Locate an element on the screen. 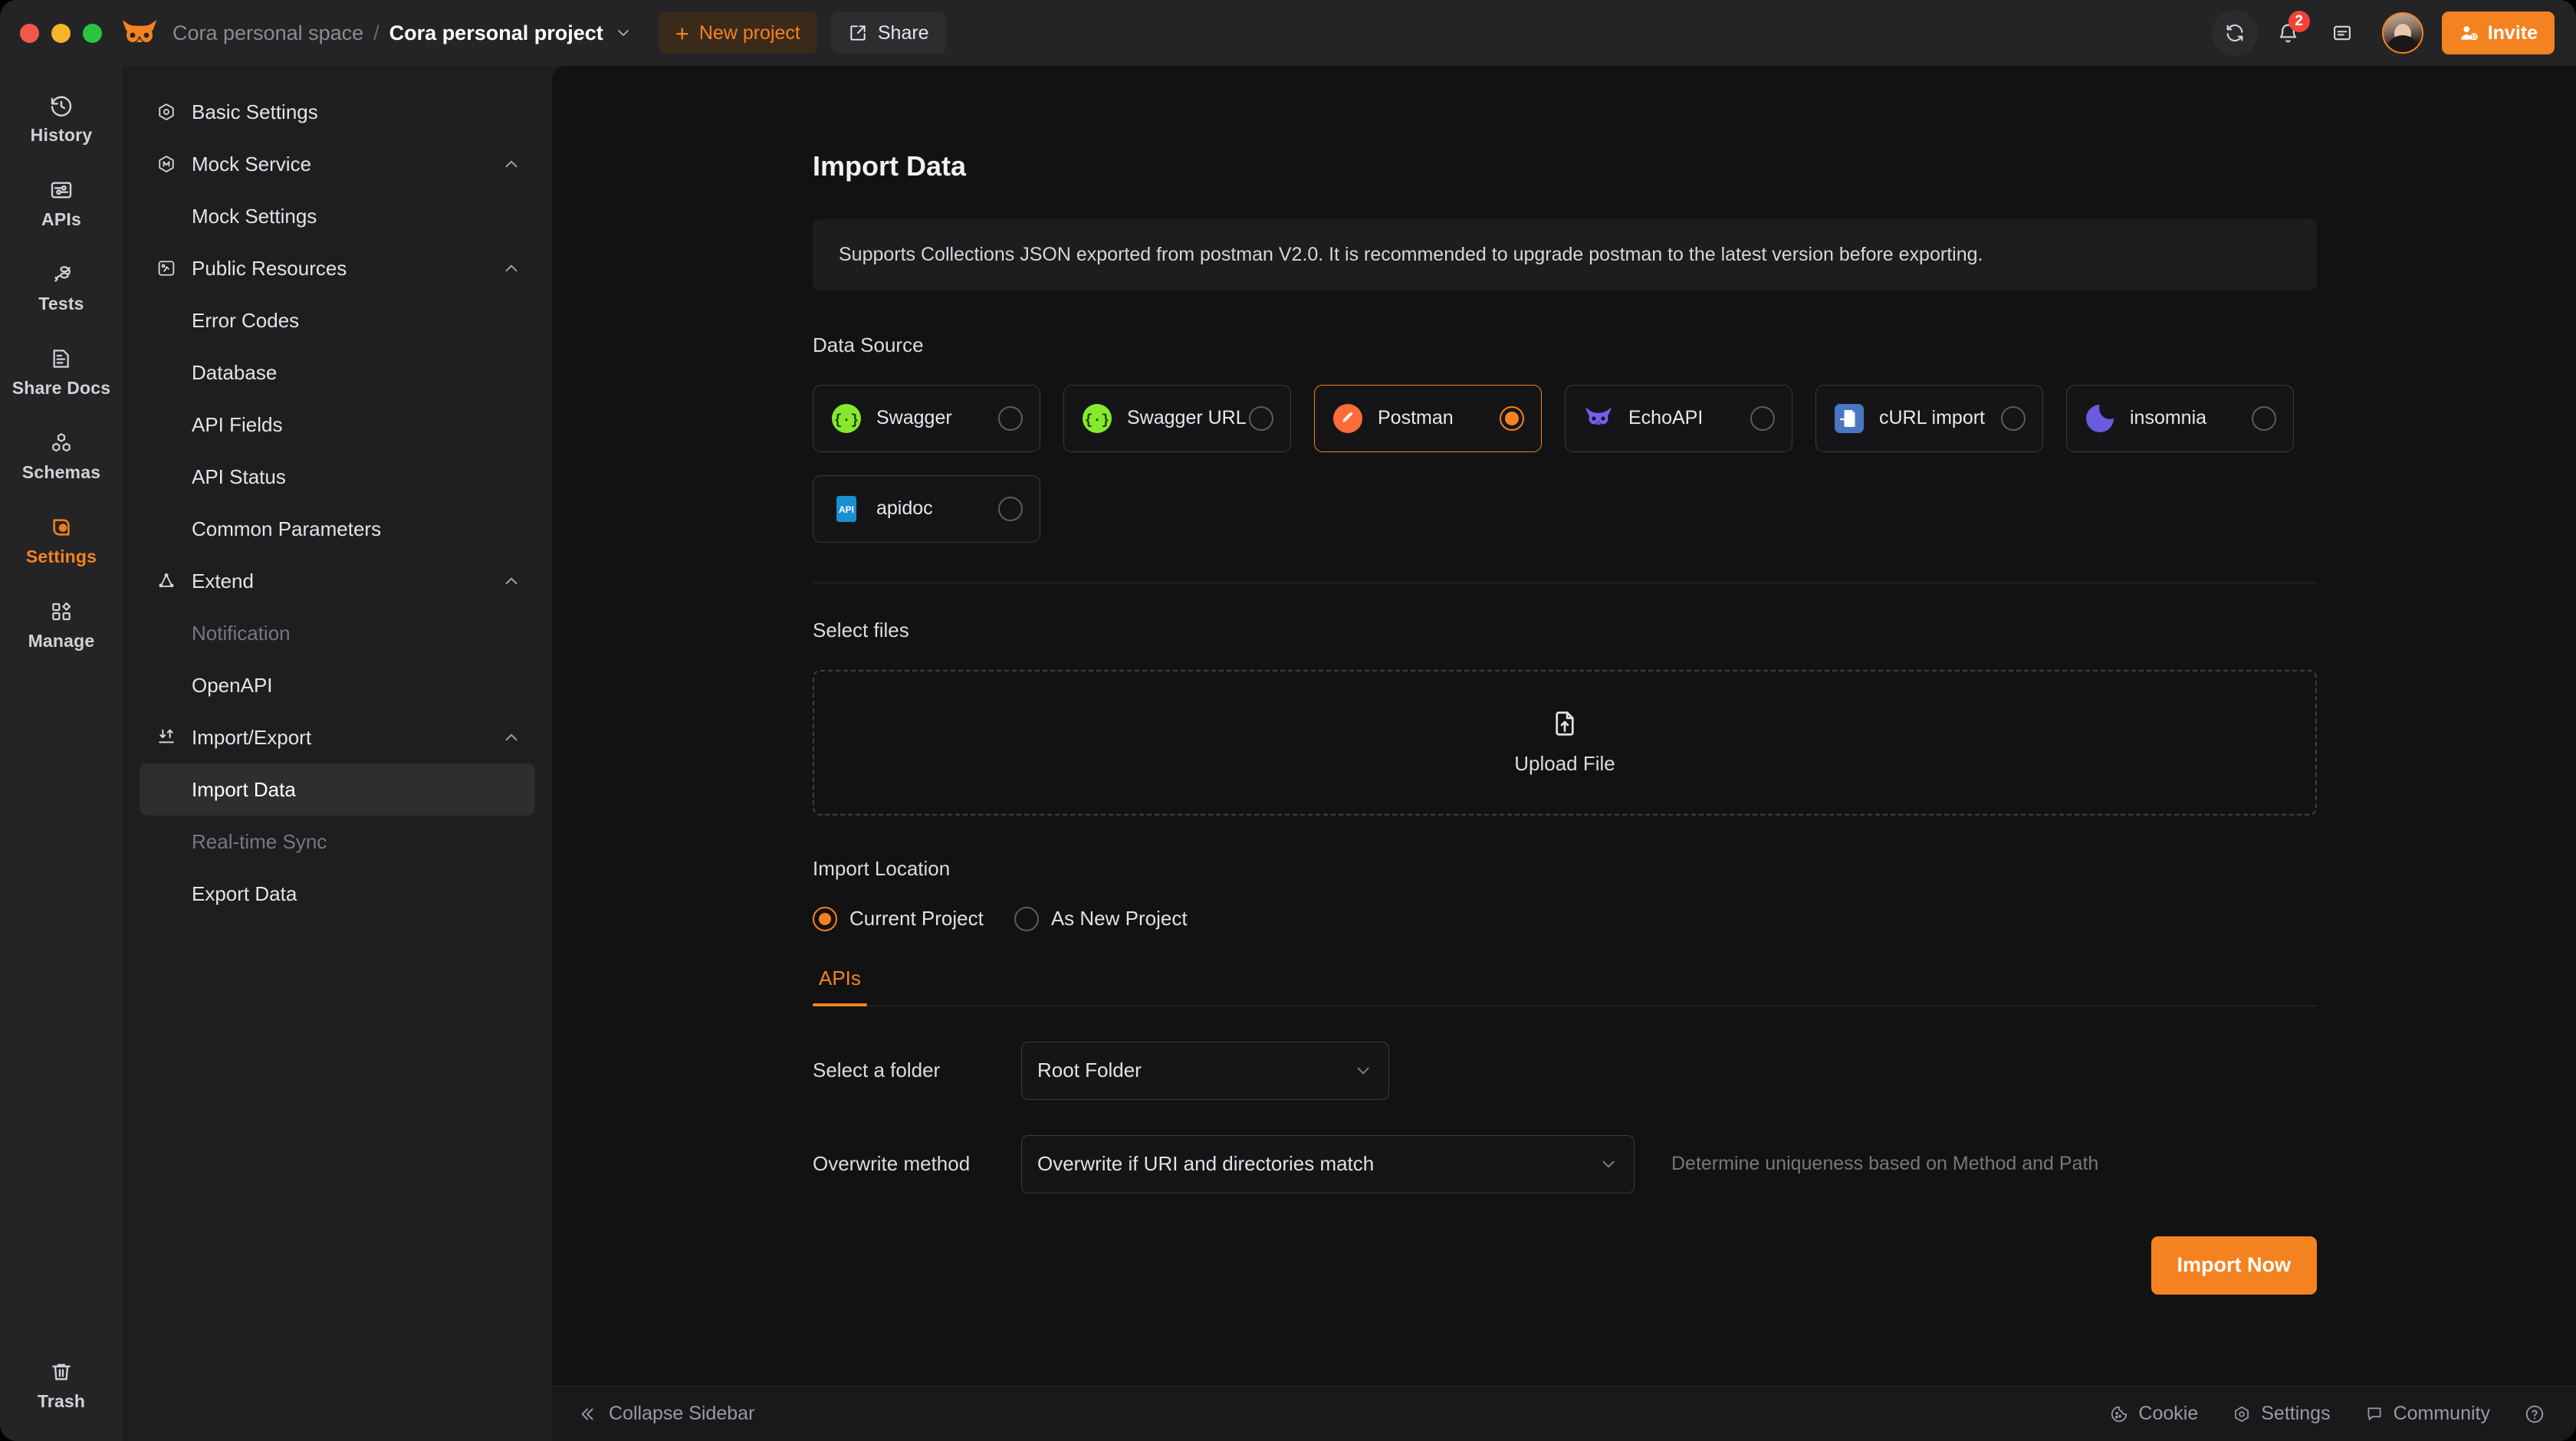 This screenshot has width=2576, height=1441. sidebar-item-basic-settings: Basic Settings is located at coordinates (337, 112).